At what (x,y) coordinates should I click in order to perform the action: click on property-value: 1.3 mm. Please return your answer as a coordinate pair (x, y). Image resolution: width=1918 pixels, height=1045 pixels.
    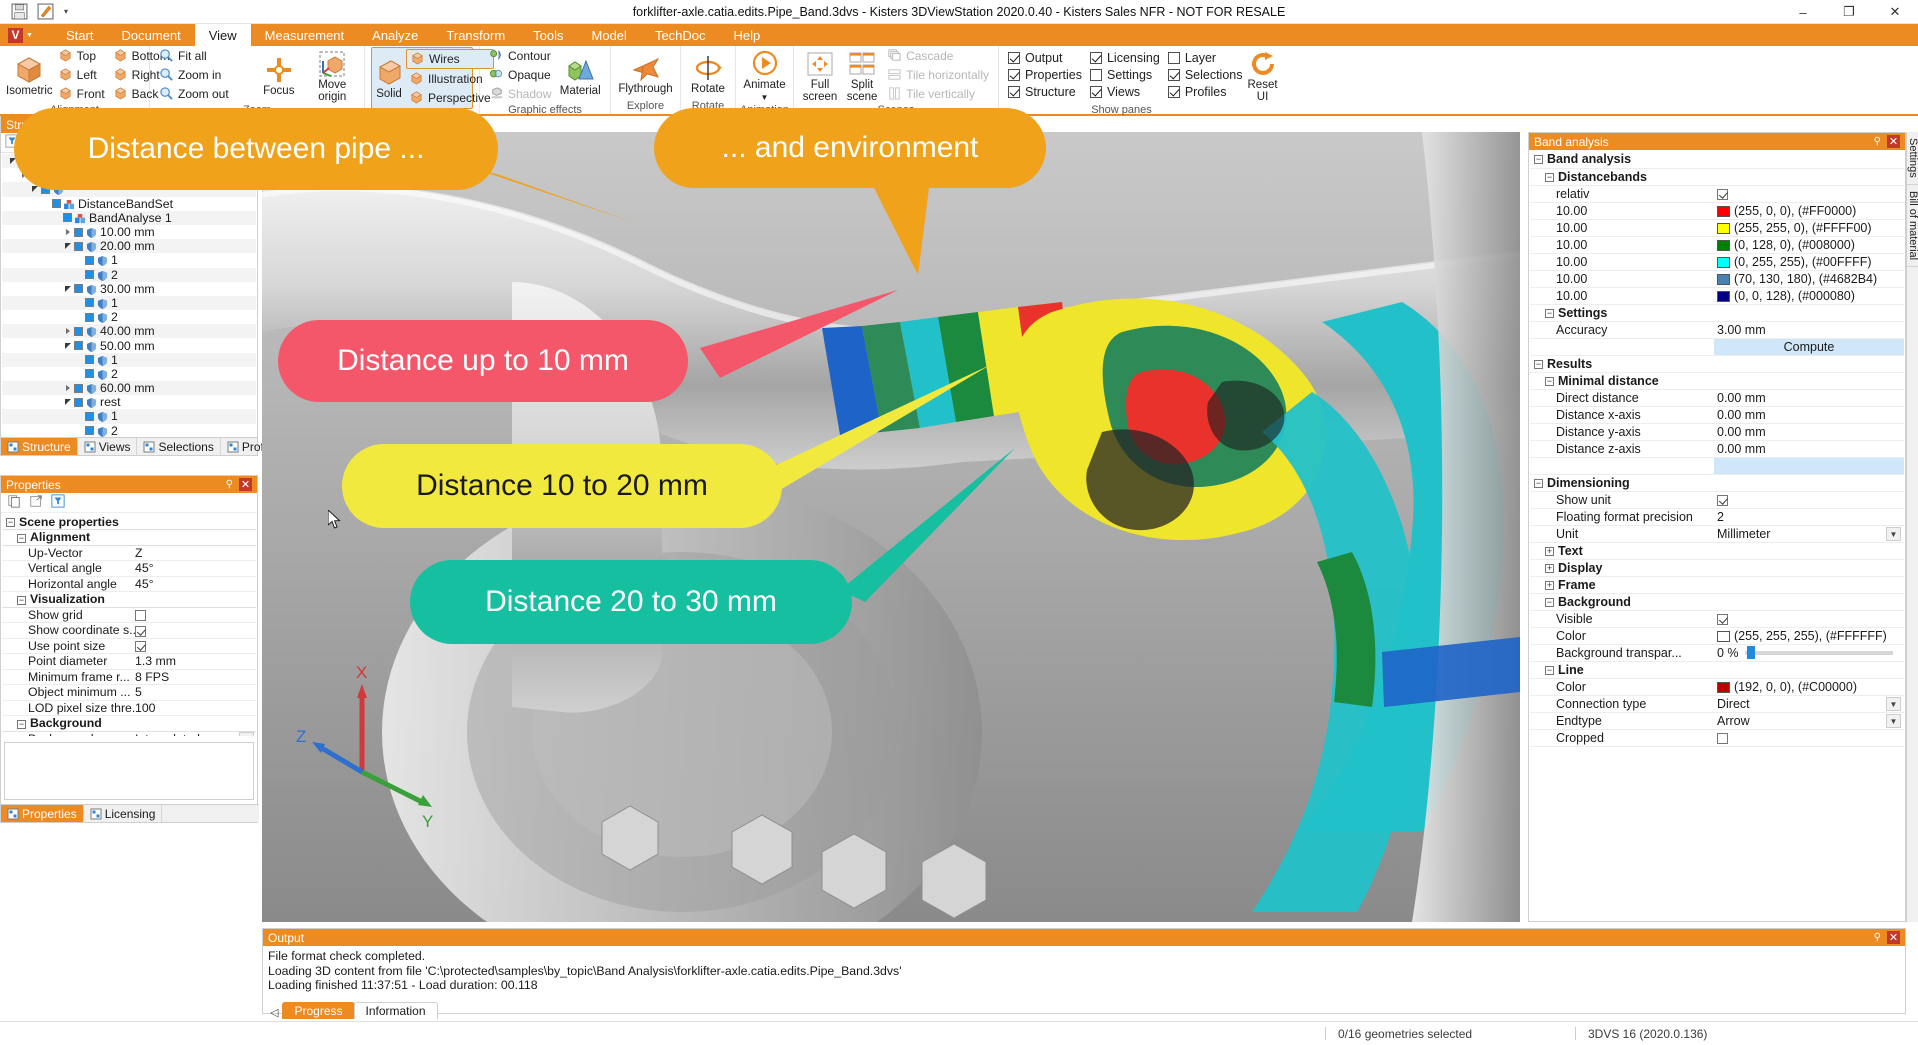
    Looking at the image, I should click on (195, 661).